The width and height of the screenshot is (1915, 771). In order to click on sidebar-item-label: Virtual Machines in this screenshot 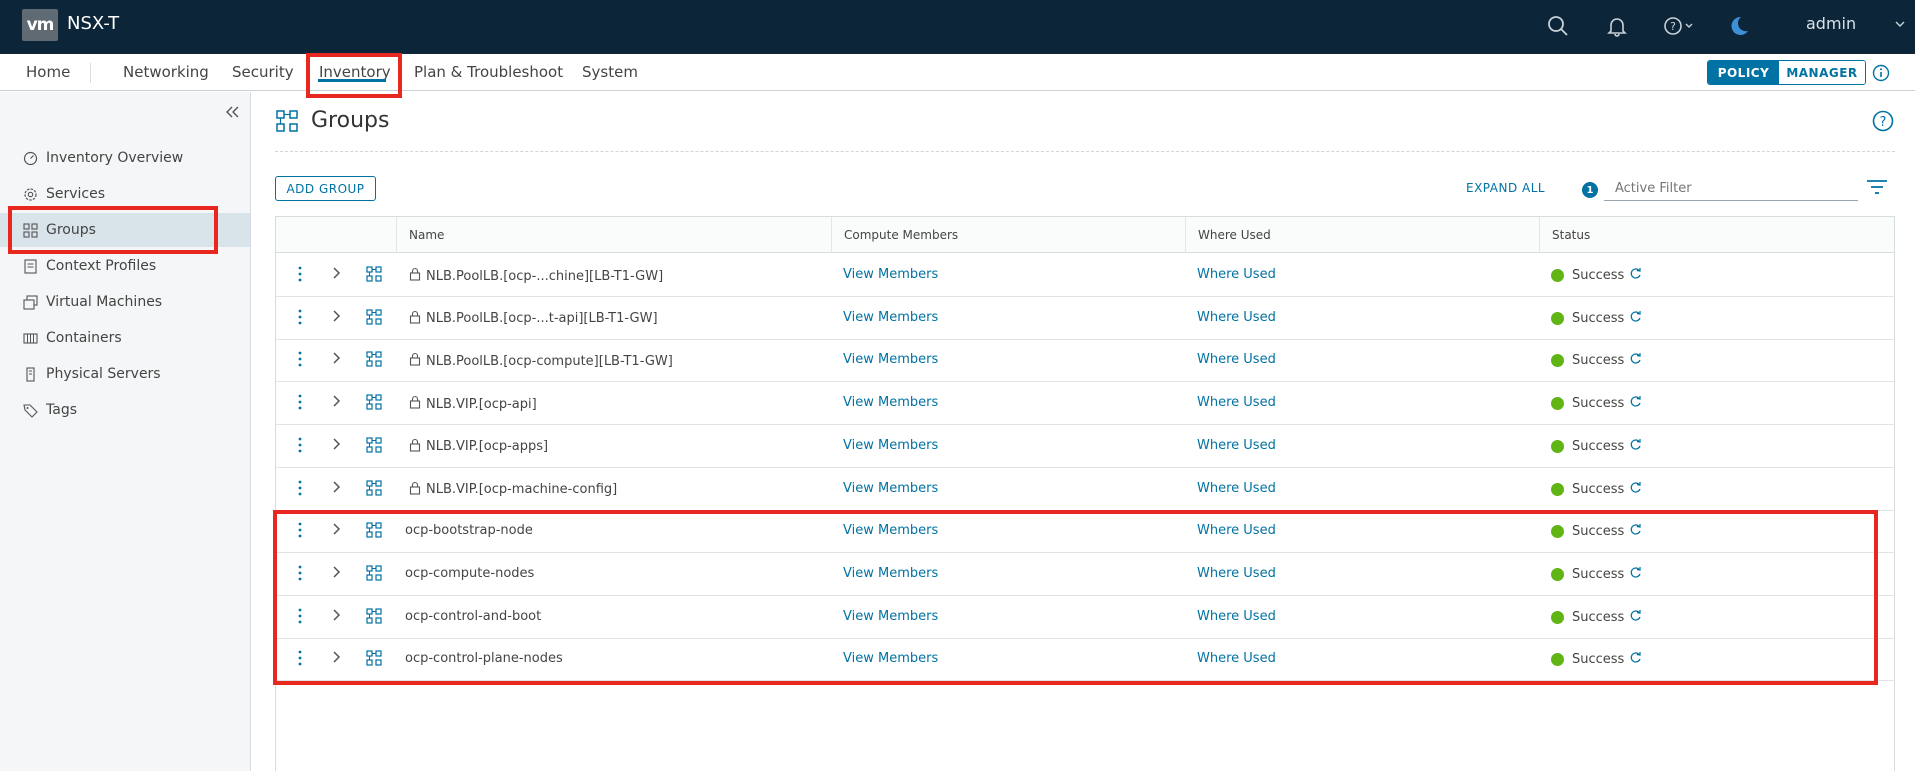, I will do `click(104, 302)`.